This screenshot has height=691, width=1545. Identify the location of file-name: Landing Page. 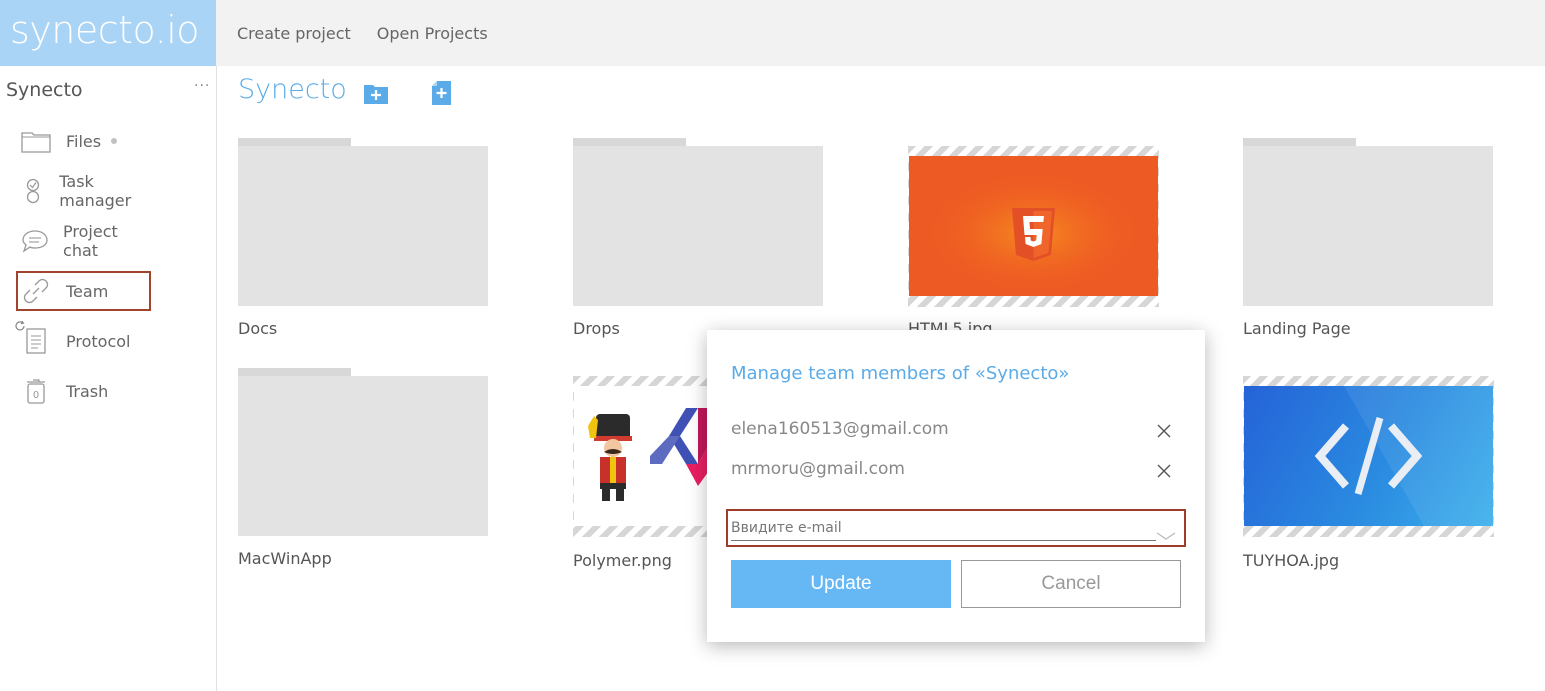
(1297, 328).